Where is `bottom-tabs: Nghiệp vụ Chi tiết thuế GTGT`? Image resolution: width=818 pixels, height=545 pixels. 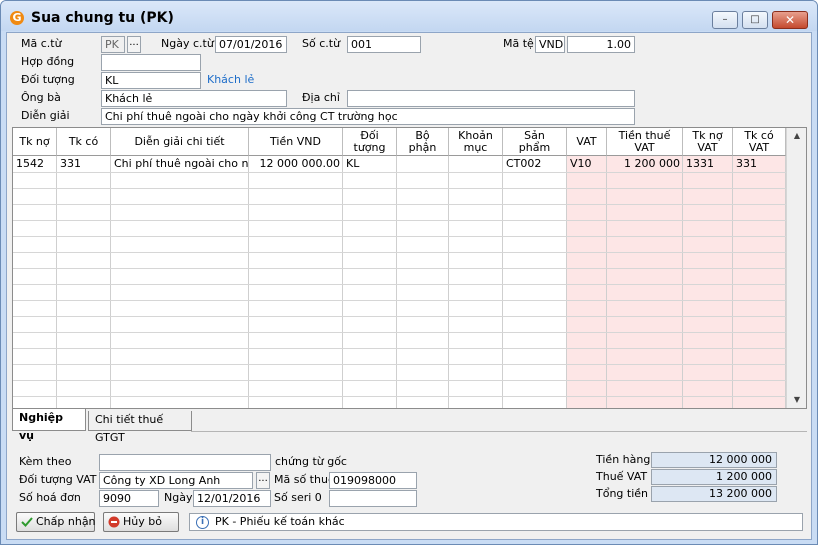
bottom-tabs: Nghiệp vụ Chi tiết thuế GTGT is located at coordinates (409, 426).